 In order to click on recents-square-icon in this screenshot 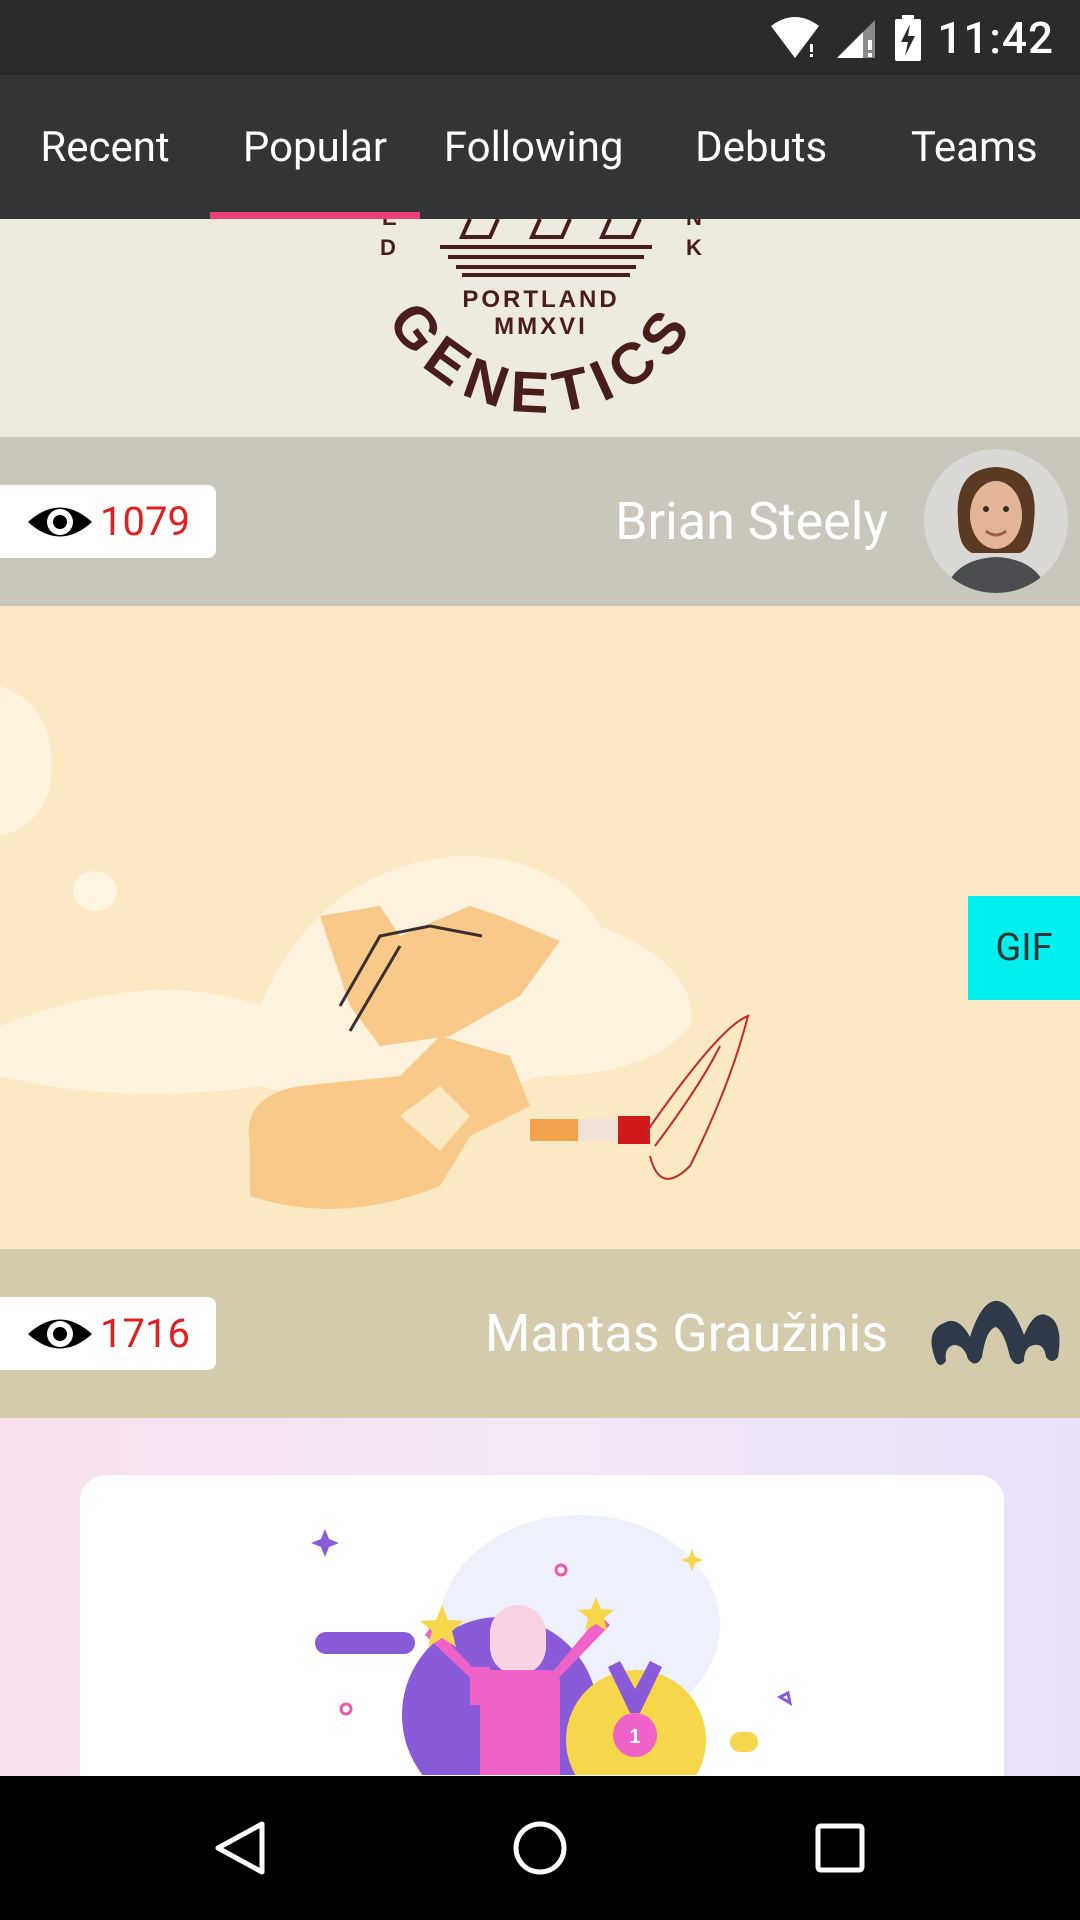, I will do `click(840, 1848)`.